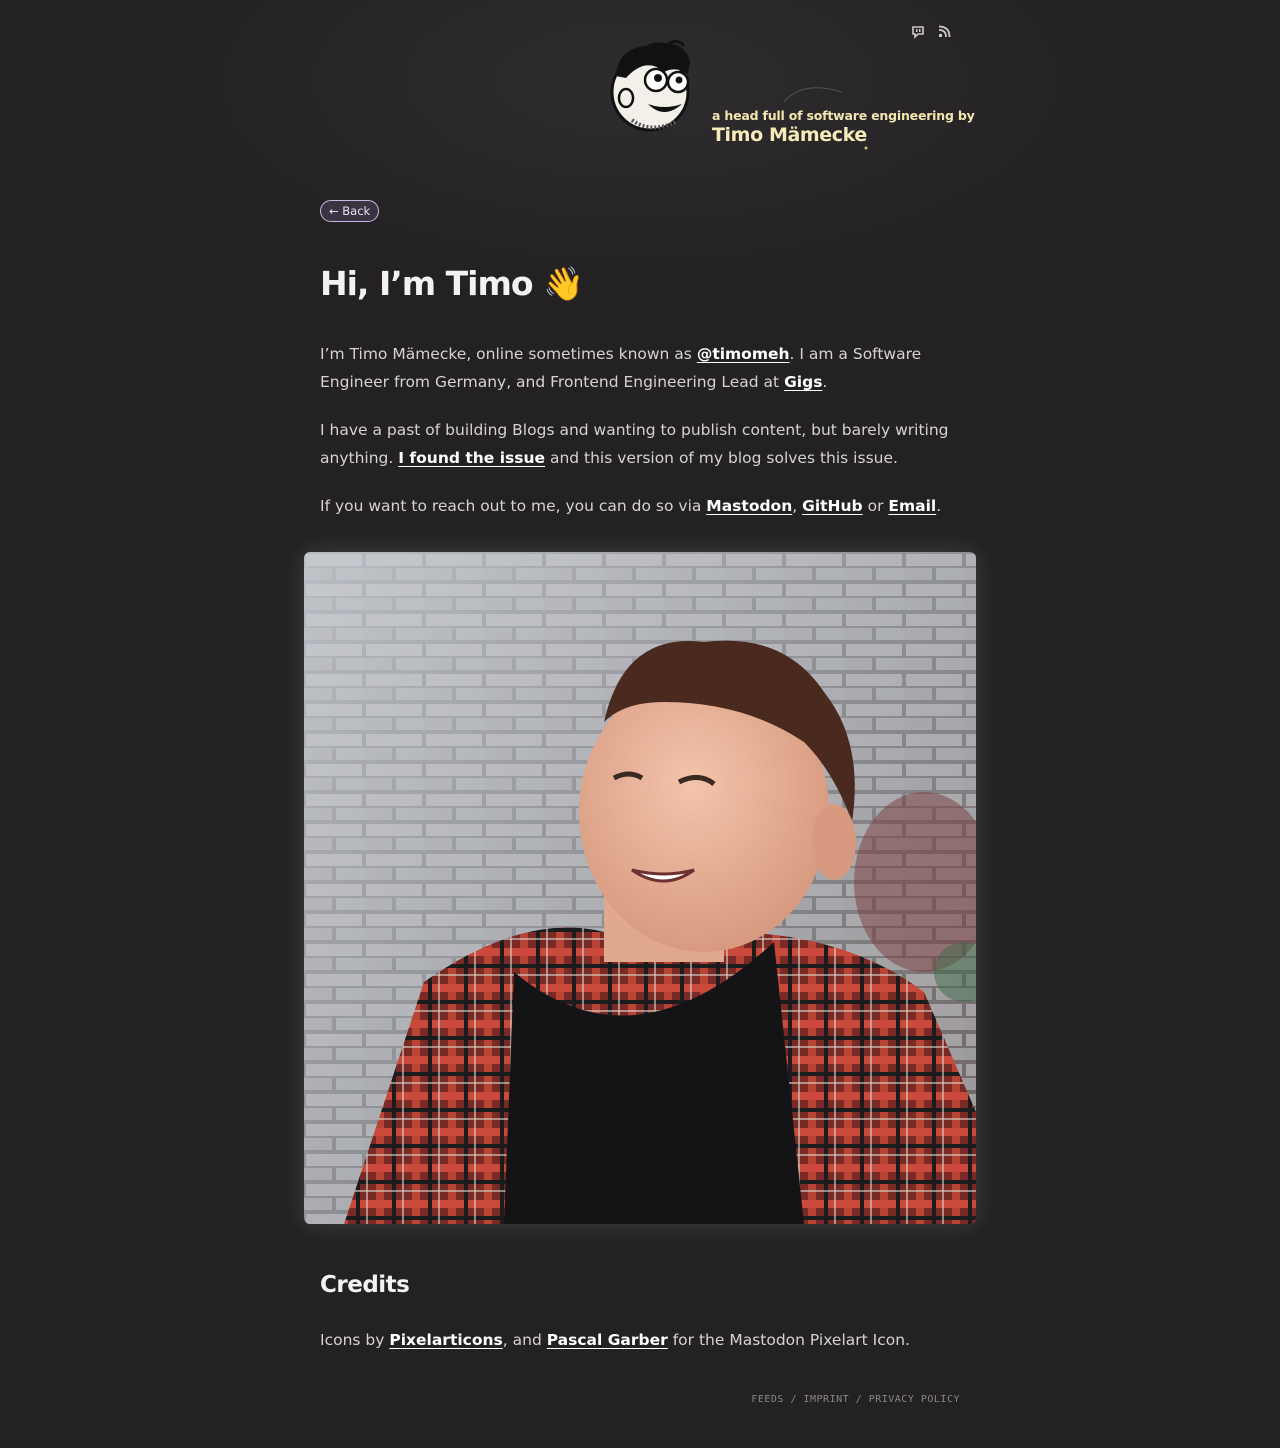  I want to click on privacy-policy-link: PRIVACY POLICY, so click(914, 1399).